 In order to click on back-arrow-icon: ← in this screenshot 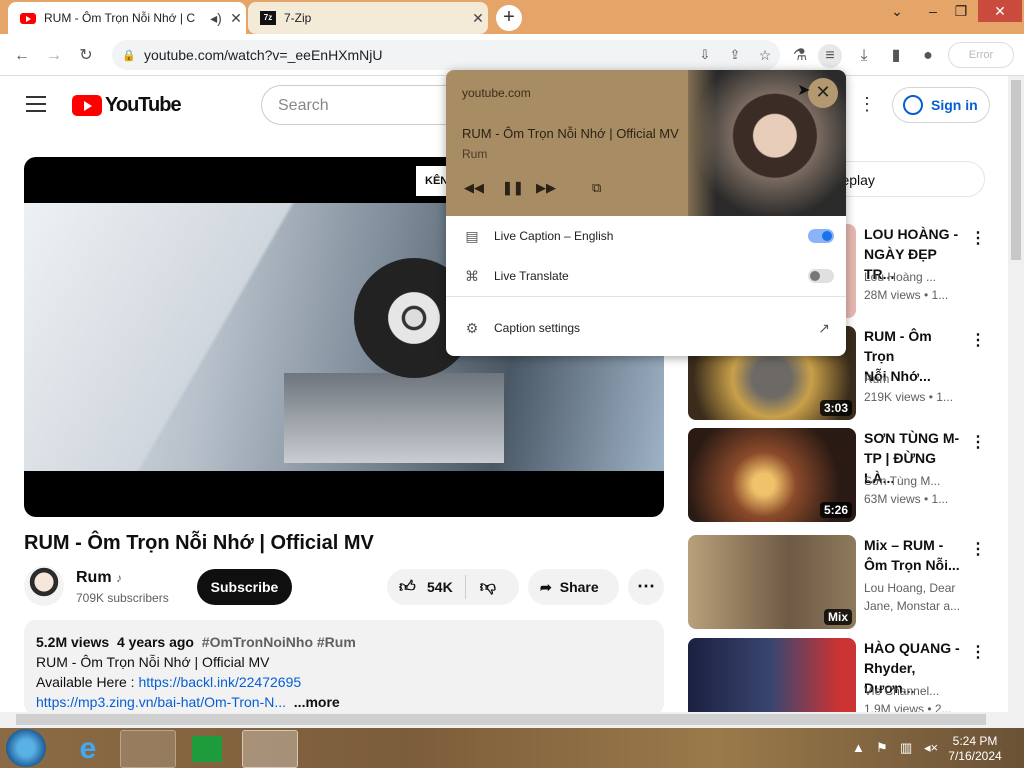, I will do `click(22, 56)`.